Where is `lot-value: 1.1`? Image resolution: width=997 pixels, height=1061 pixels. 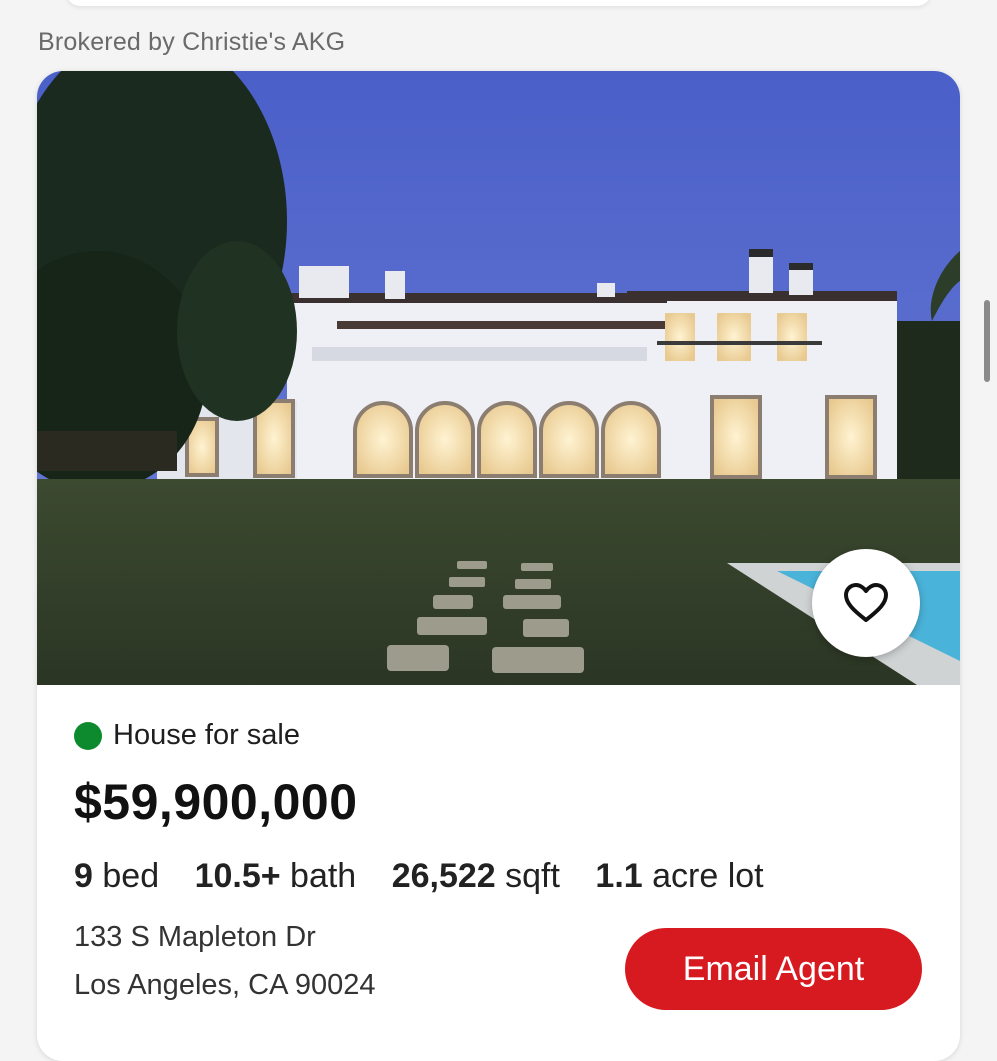 lot-value: 1.1 is located at coordinates (619, 876).